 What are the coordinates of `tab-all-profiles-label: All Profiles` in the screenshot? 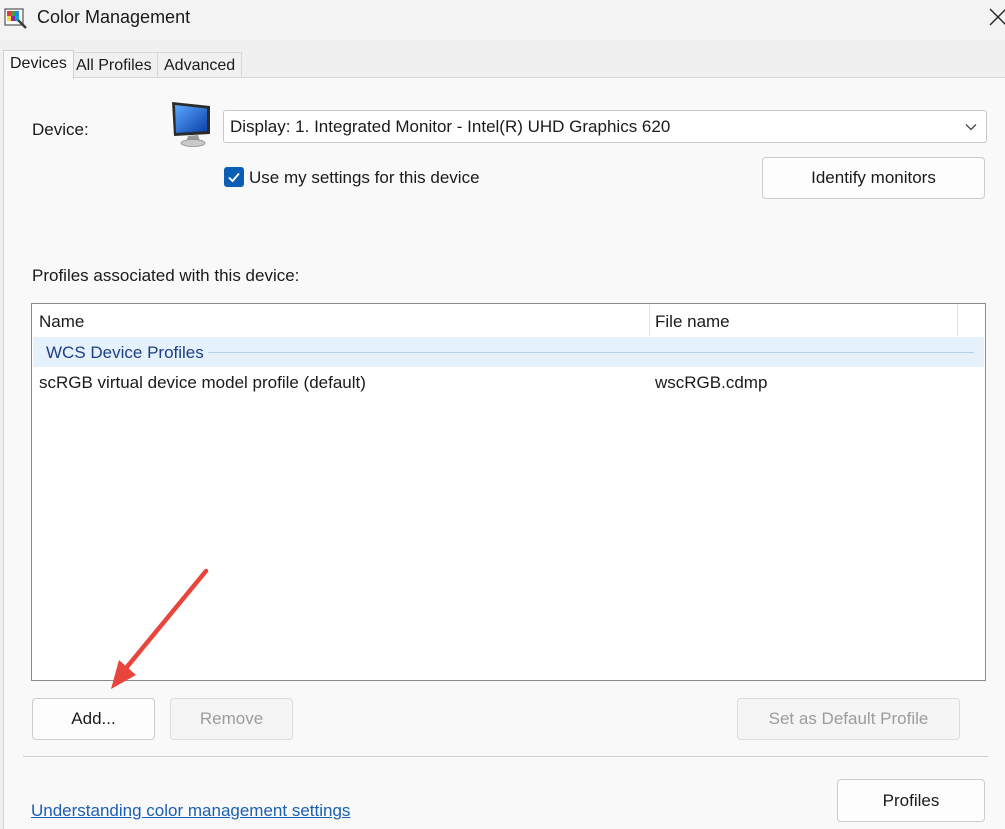 It's located at (114, 65).